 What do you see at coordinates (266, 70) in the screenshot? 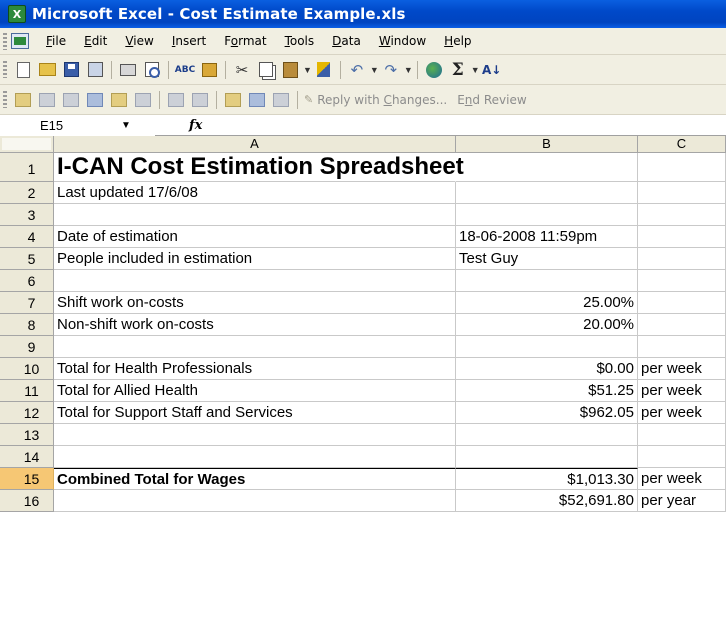
I see `copy-button` at bounding box center [266, 70].